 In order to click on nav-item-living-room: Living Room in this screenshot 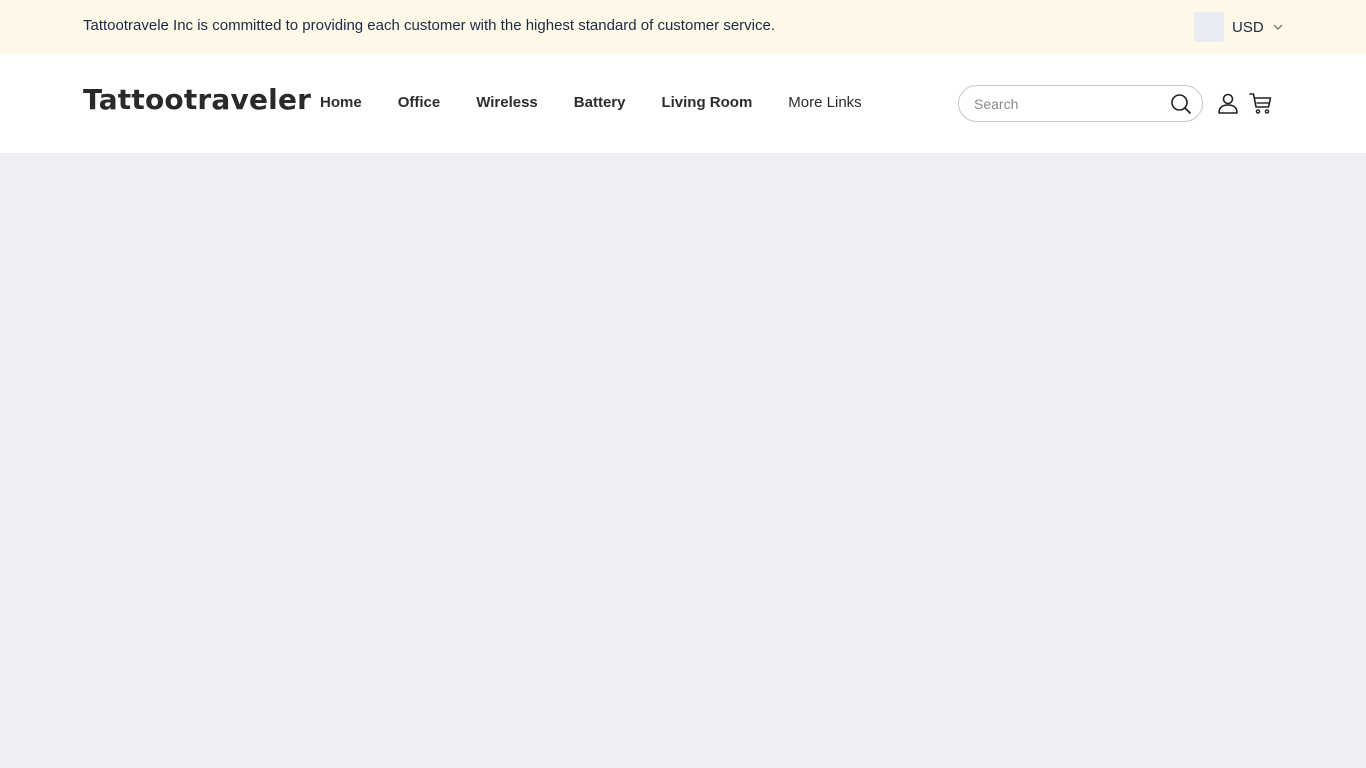, I will do `click(706, 102)`.